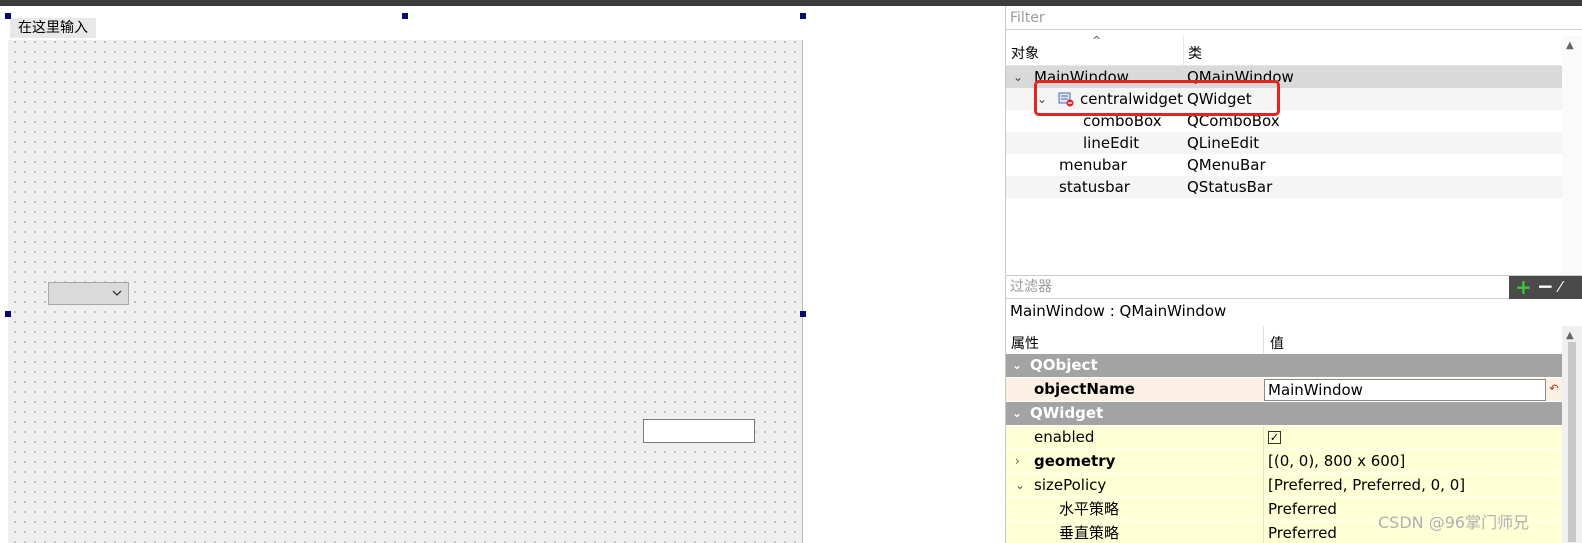  Describe the element at coordinates (1454, 522) in the screenshot. I see `watermark: CSDN @96掌门师兄` at that location.